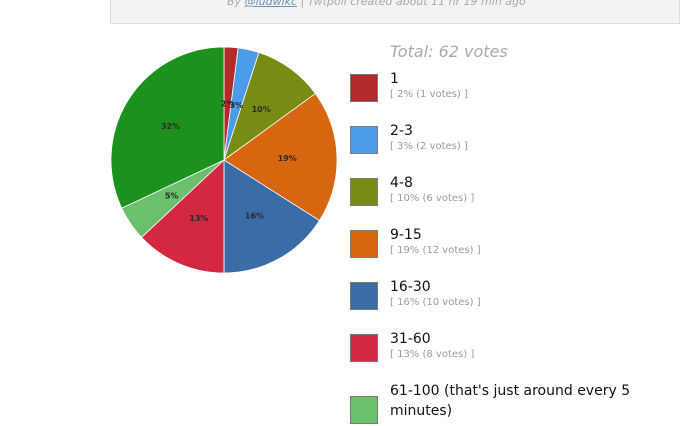  Describe the element at coordinates (261, 109) in the screenshot. I see `slice-label: 10%` at that location.